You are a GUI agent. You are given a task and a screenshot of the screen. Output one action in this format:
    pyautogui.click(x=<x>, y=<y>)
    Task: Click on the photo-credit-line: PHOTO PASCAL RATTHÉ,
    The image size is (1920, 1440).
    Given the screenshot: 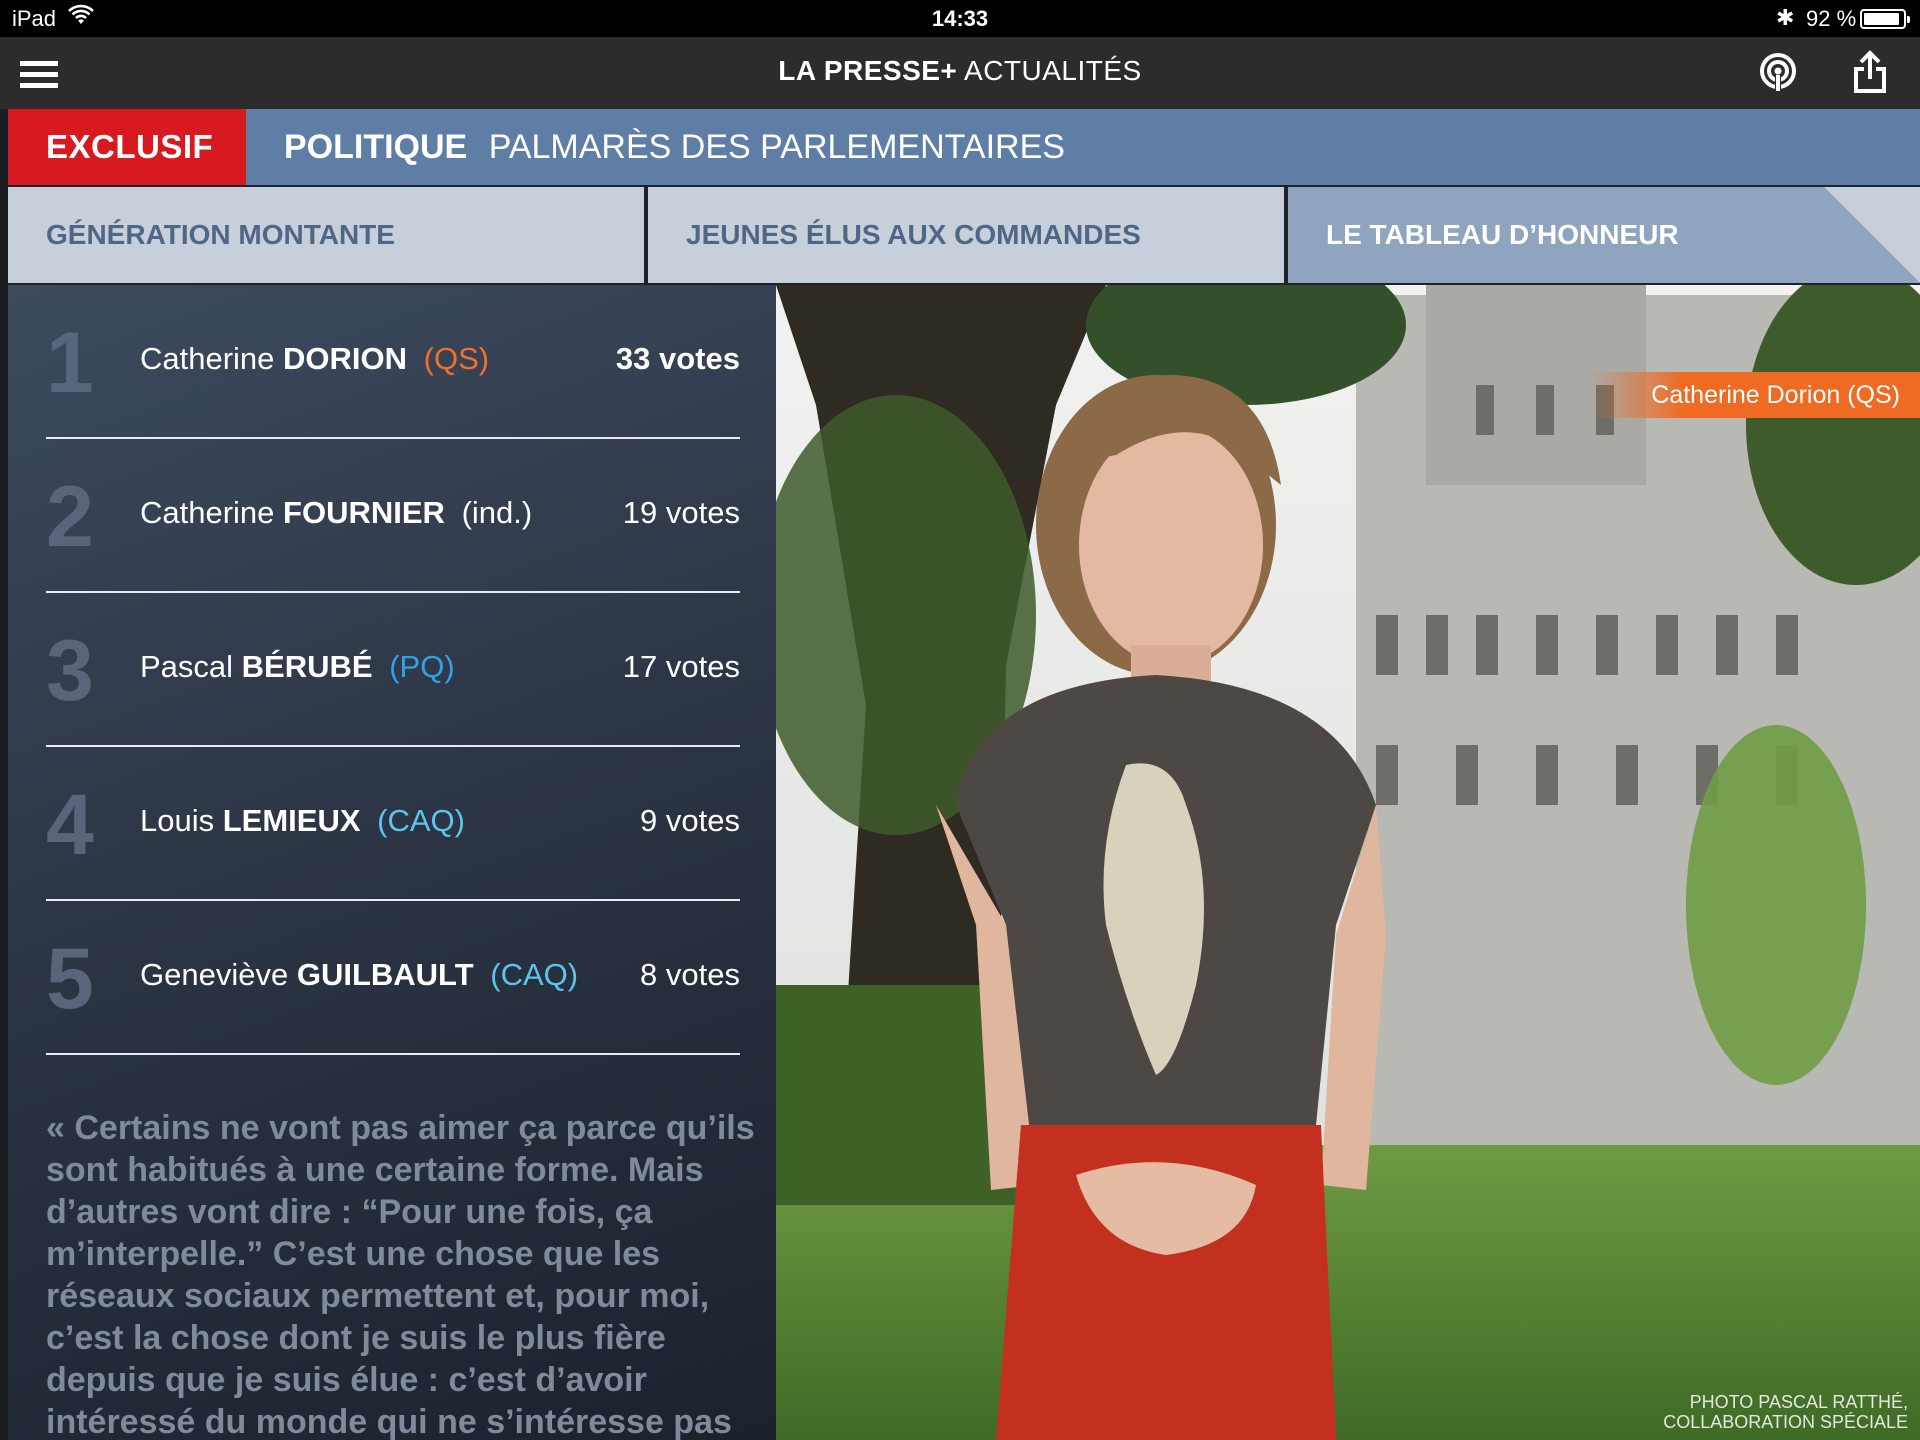 What is the action you would take?
    pyautogui.click(x=1798, y=1402)
    